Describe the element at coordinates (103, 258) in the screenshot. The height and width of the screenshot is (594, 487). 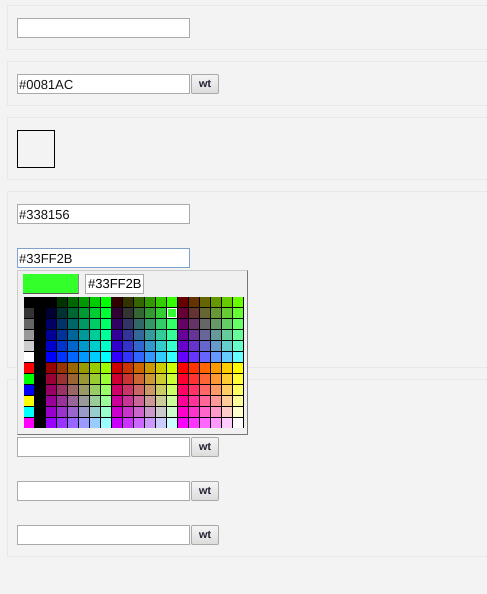
I see `color-input: #33FF2B` at that location.